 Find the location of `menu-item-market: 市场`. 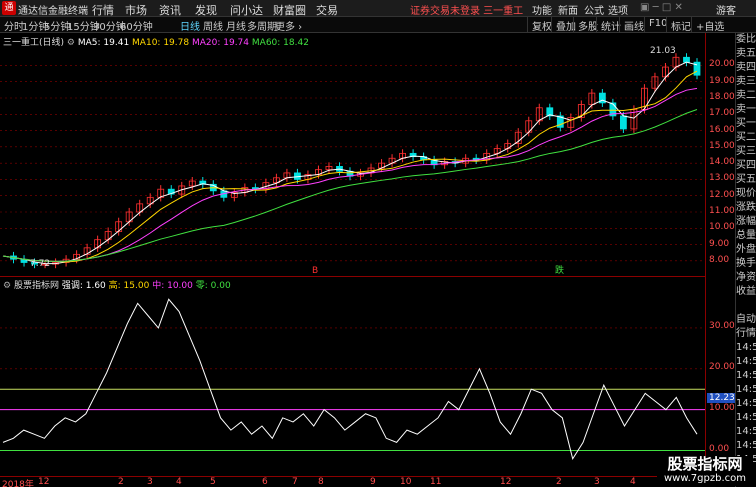

menu-item-market: 市场 is located at coordinates (136, 10).